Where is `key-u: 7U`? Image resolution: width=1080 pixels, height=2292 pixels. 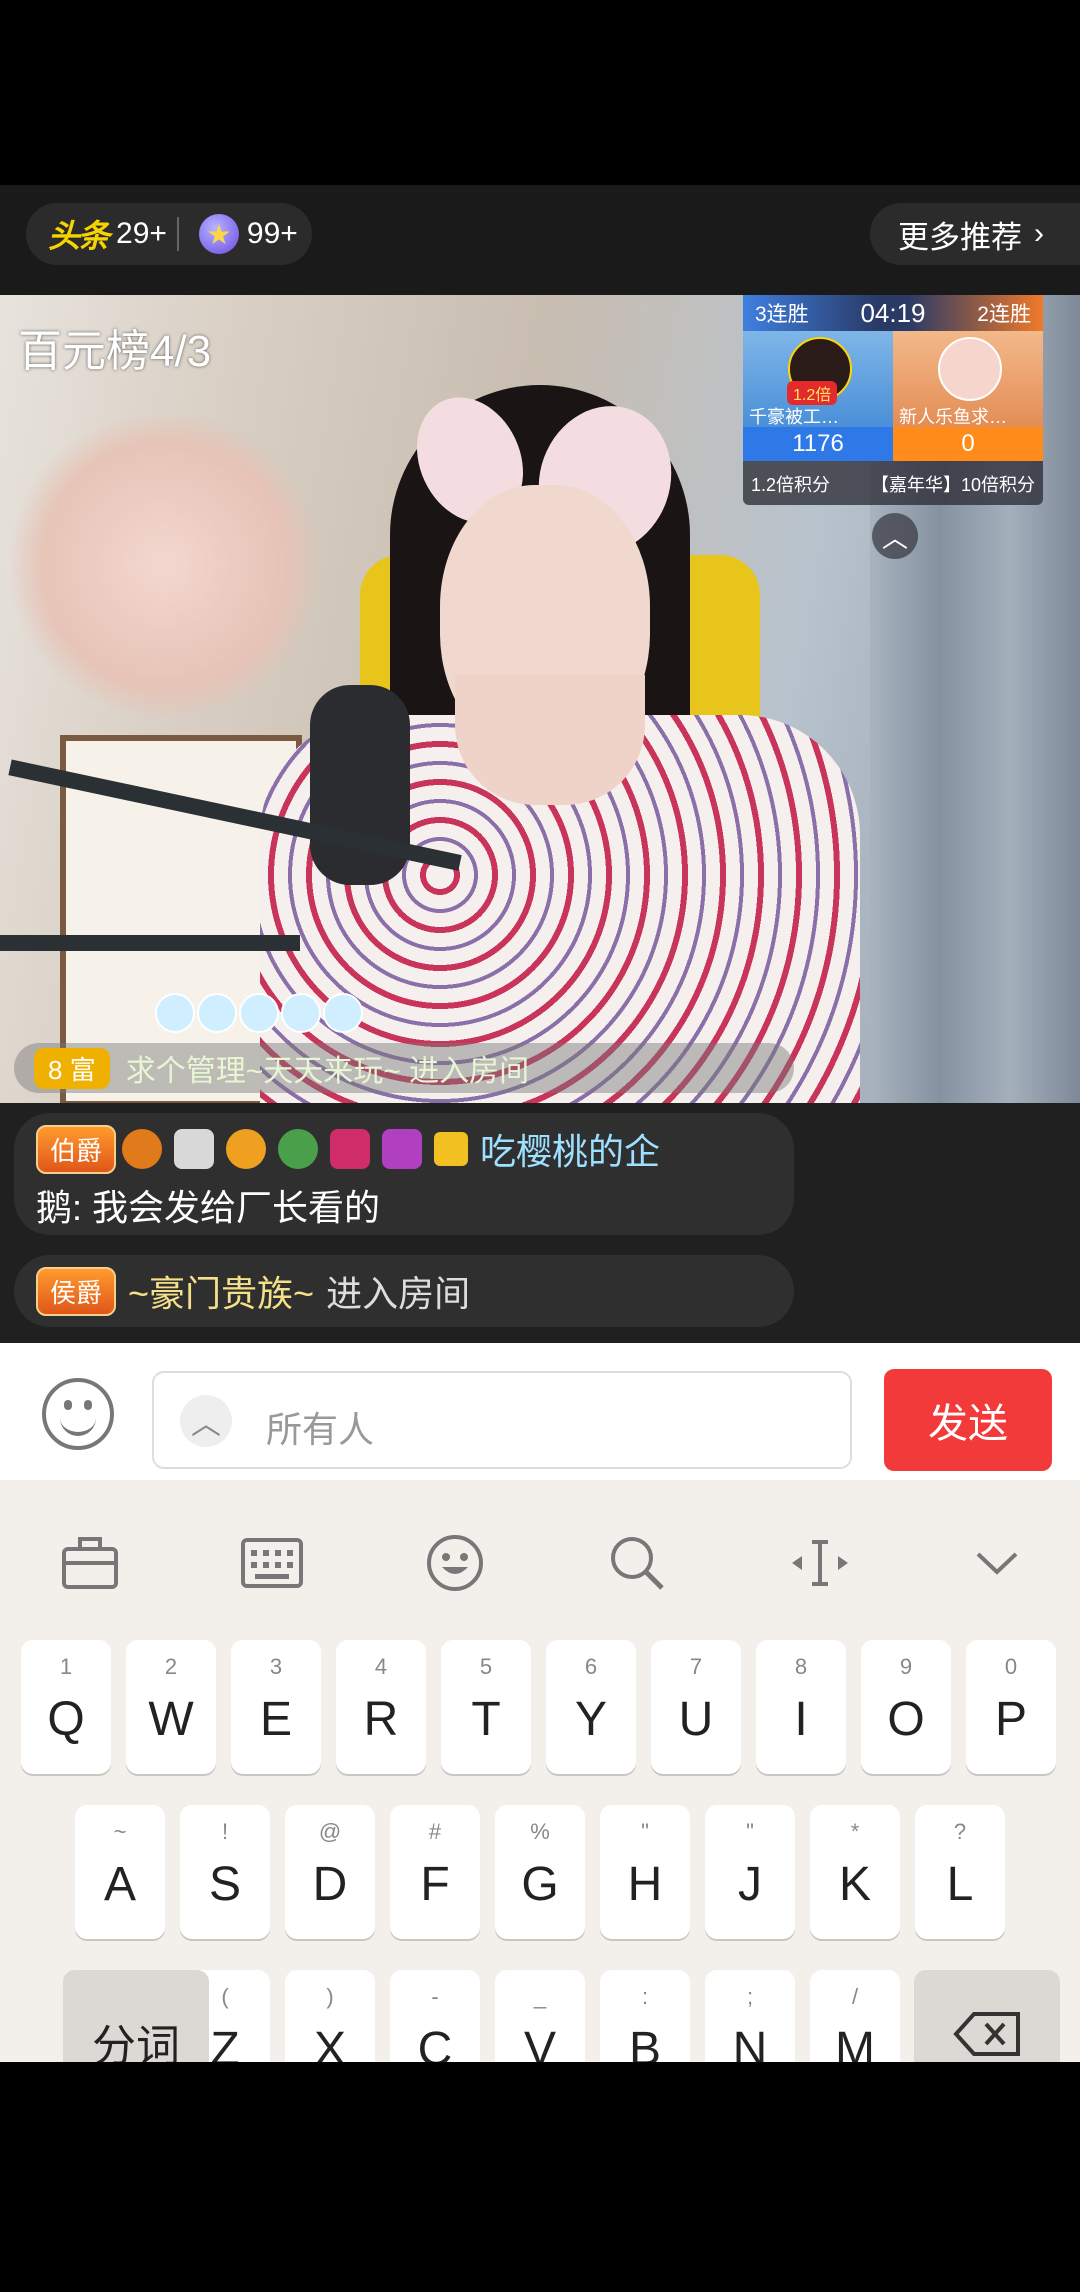
key-u: 7U is located at coordinates (696, 1707).